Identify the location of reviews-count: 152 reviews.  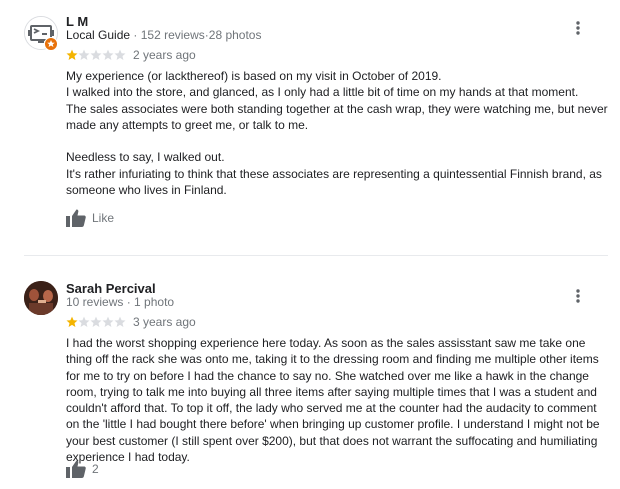
(172, 35).